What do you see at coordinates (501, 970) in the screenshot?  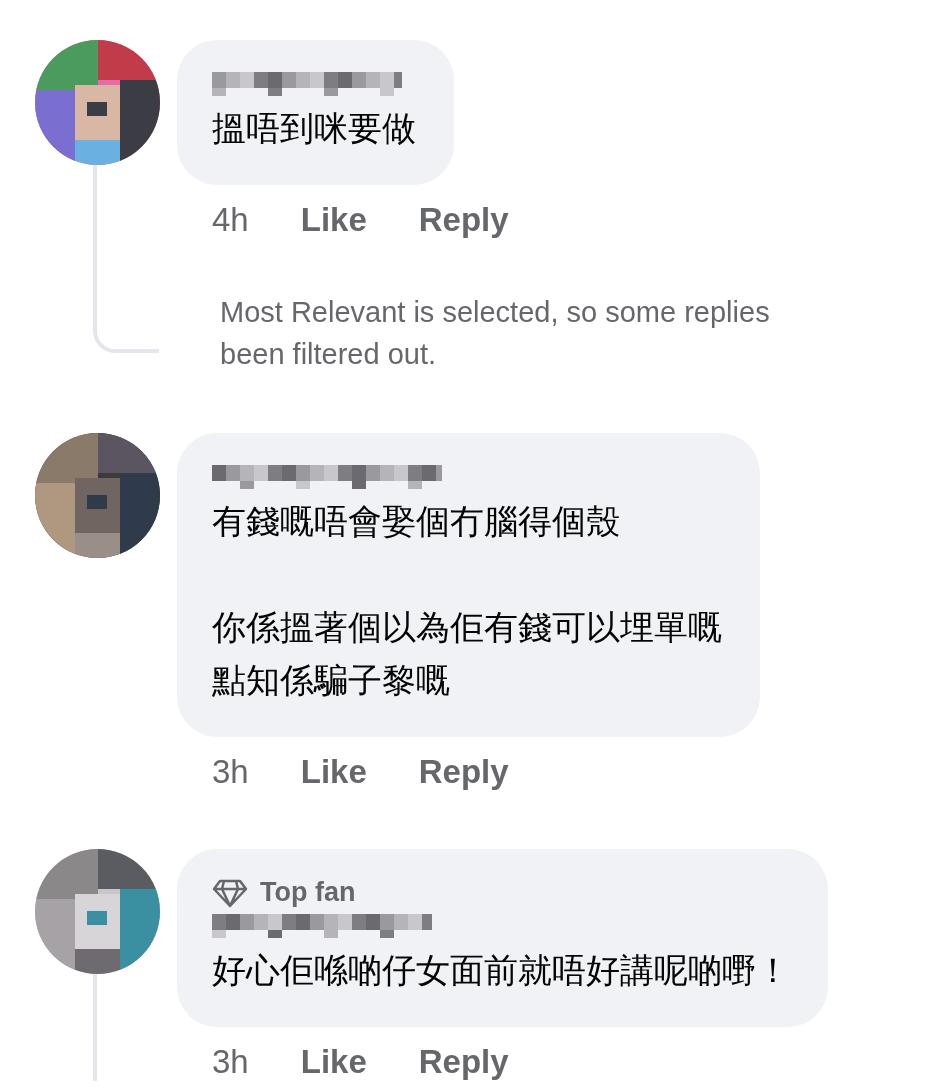 I see `comment-text: 好心佢喺啲仔女面前就唔好講呢啲嘢！` at bounding box center [501, 970].